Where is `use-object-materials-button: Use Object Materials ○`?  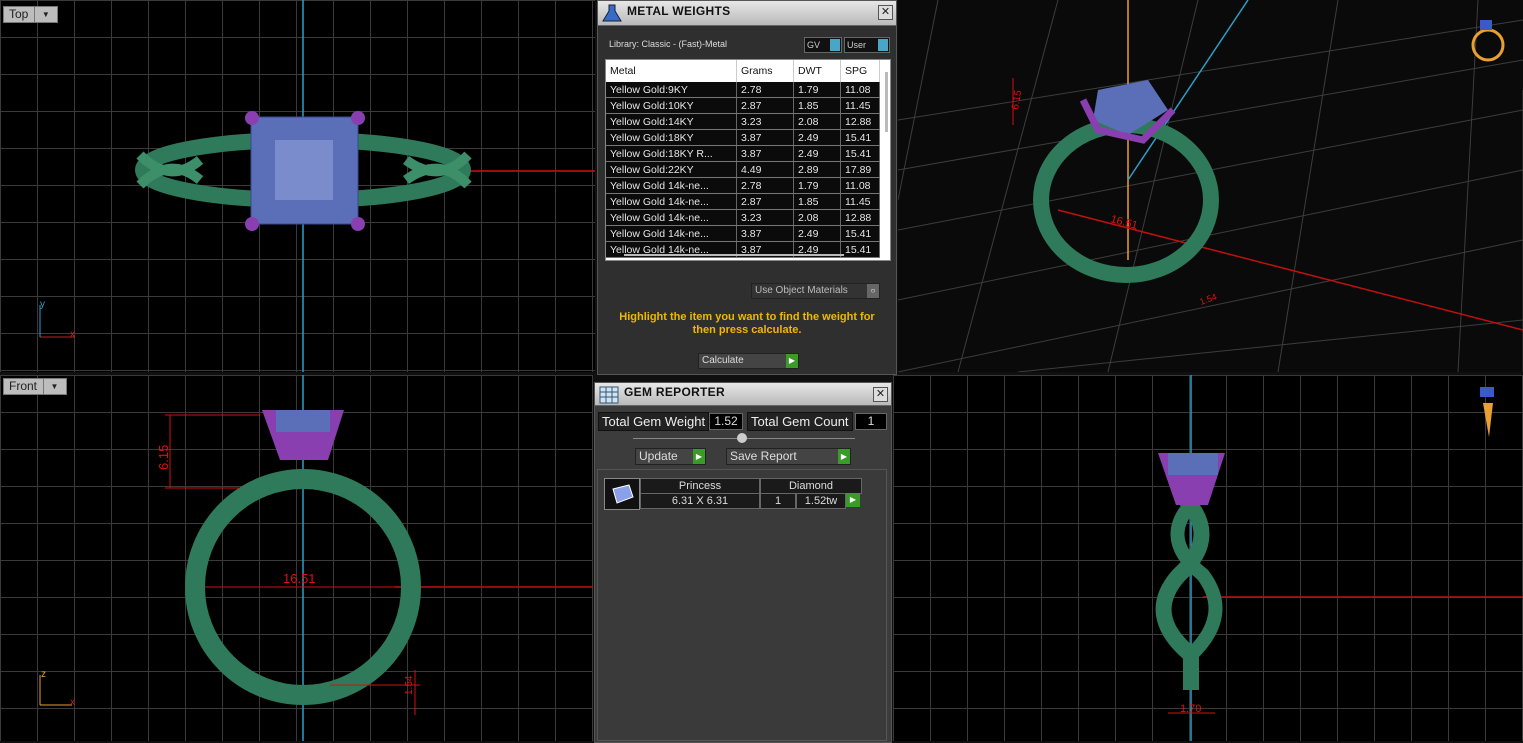
use-object-materials-button: Use Object Materials ○ is located at coordinates (815, 291).